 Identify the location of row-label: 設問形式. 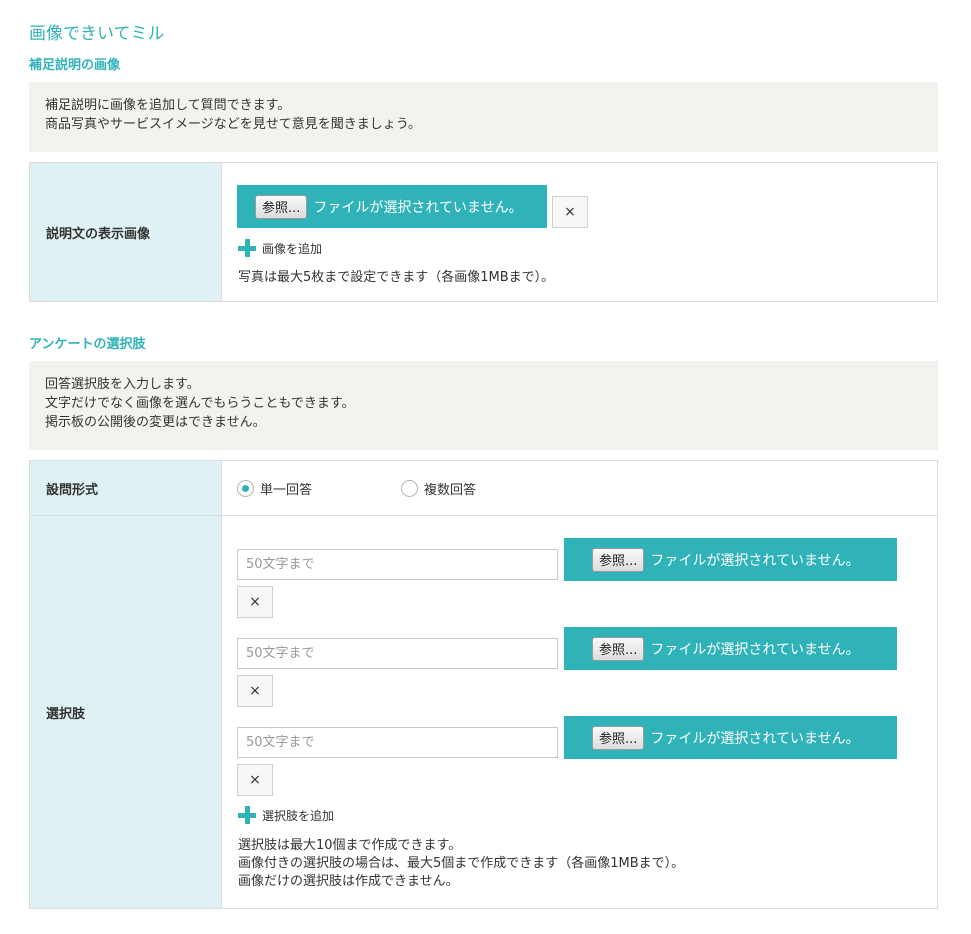
(126, 488).